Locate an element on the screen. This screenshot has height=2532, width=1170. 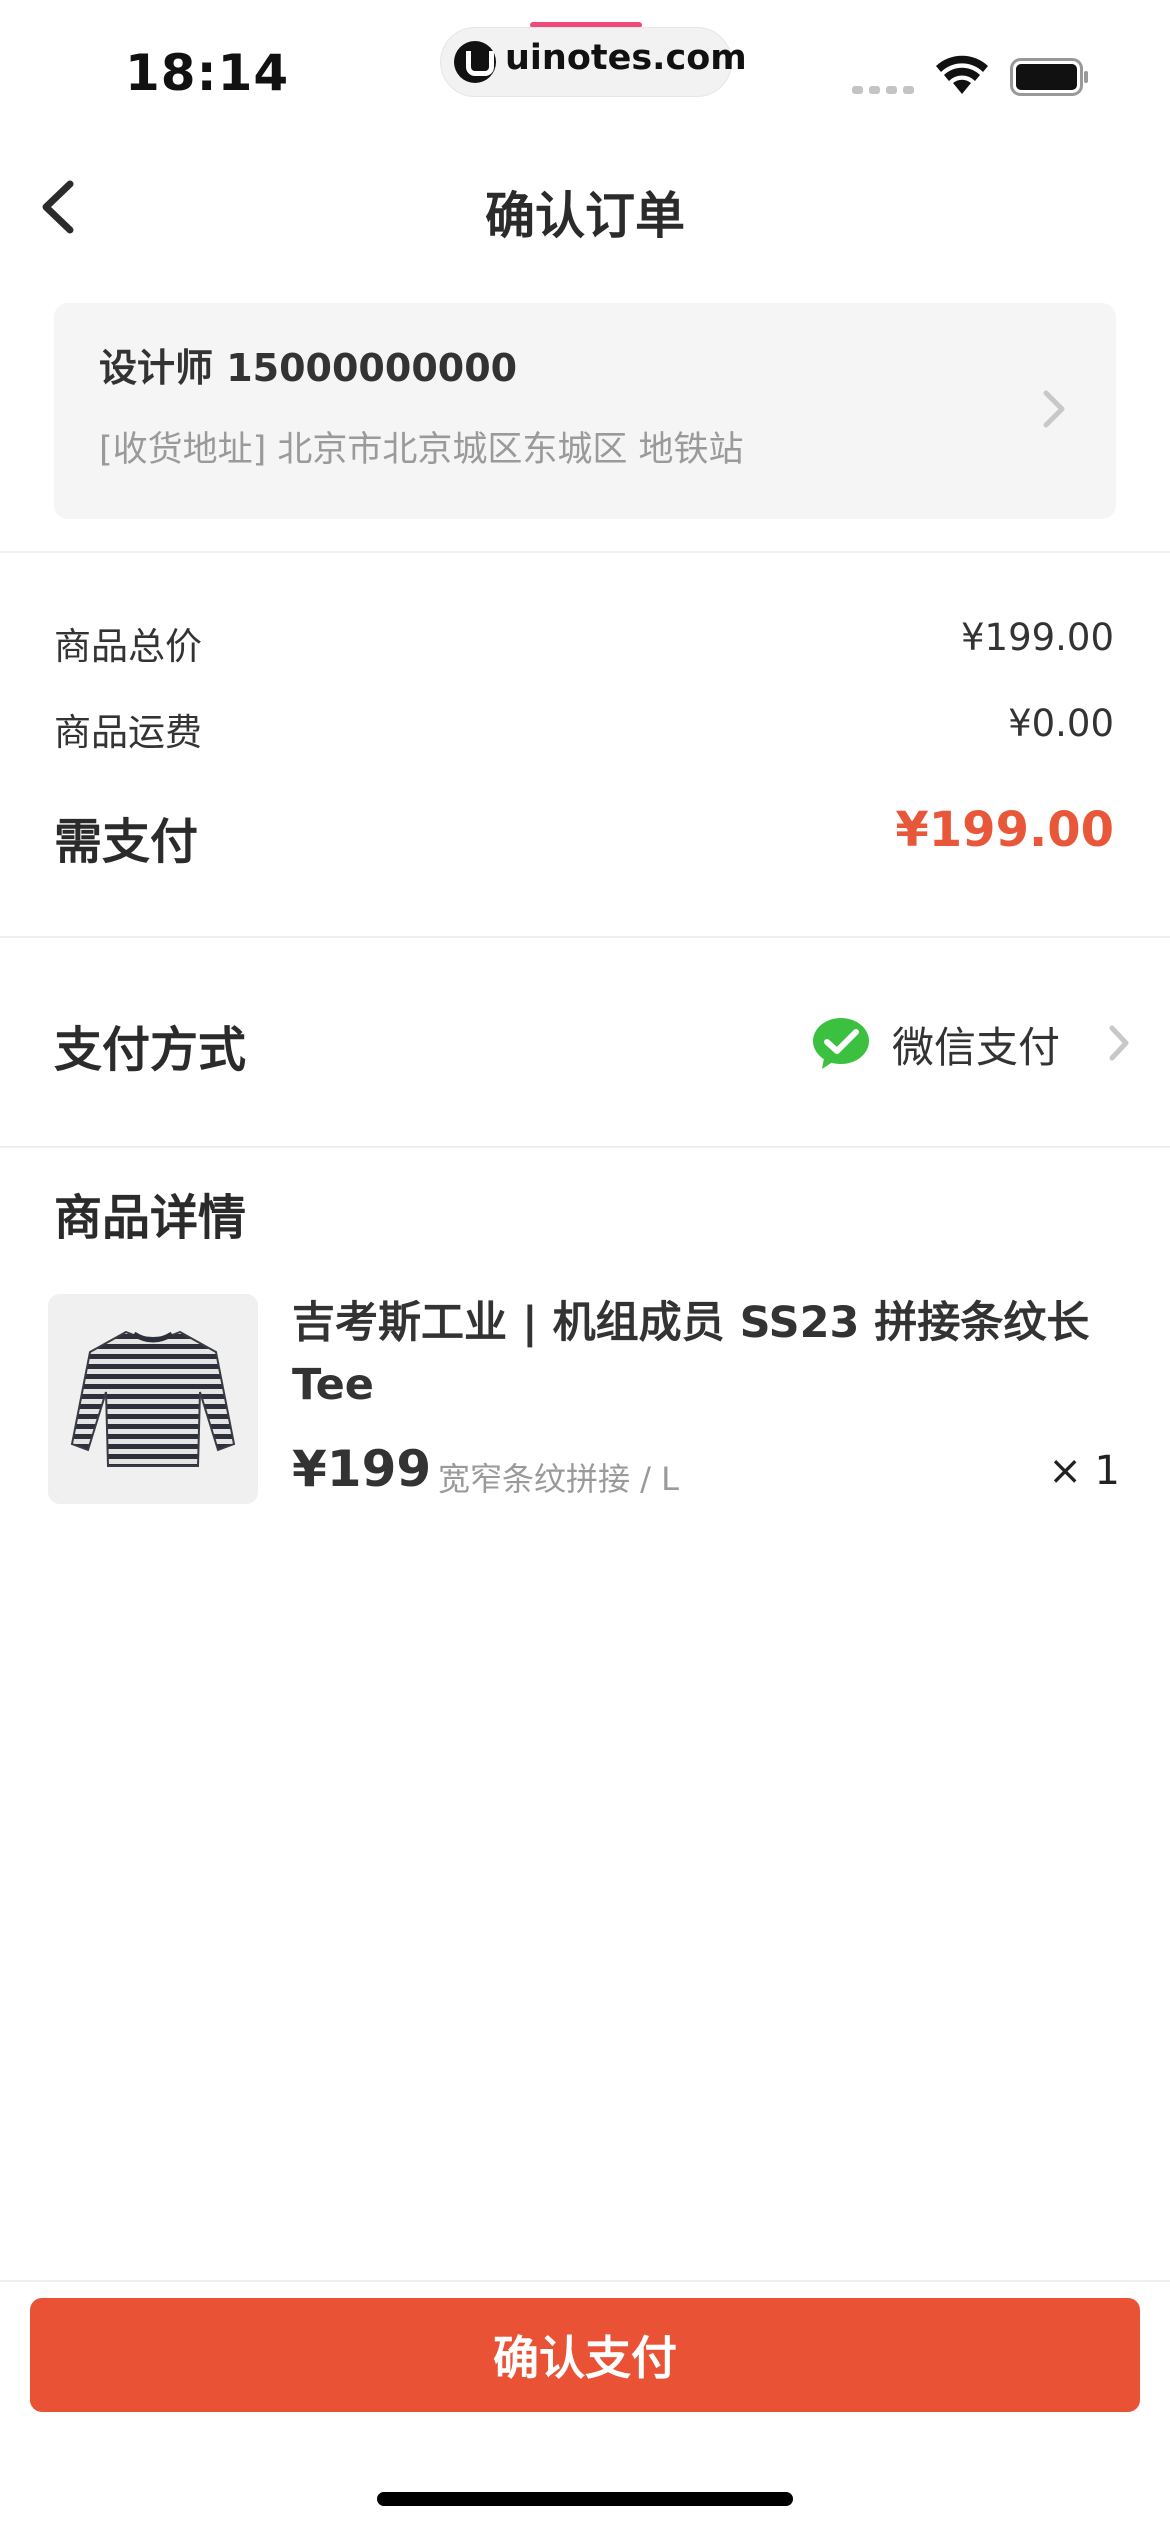
home-indicator is located at coordinates (585, 2499).